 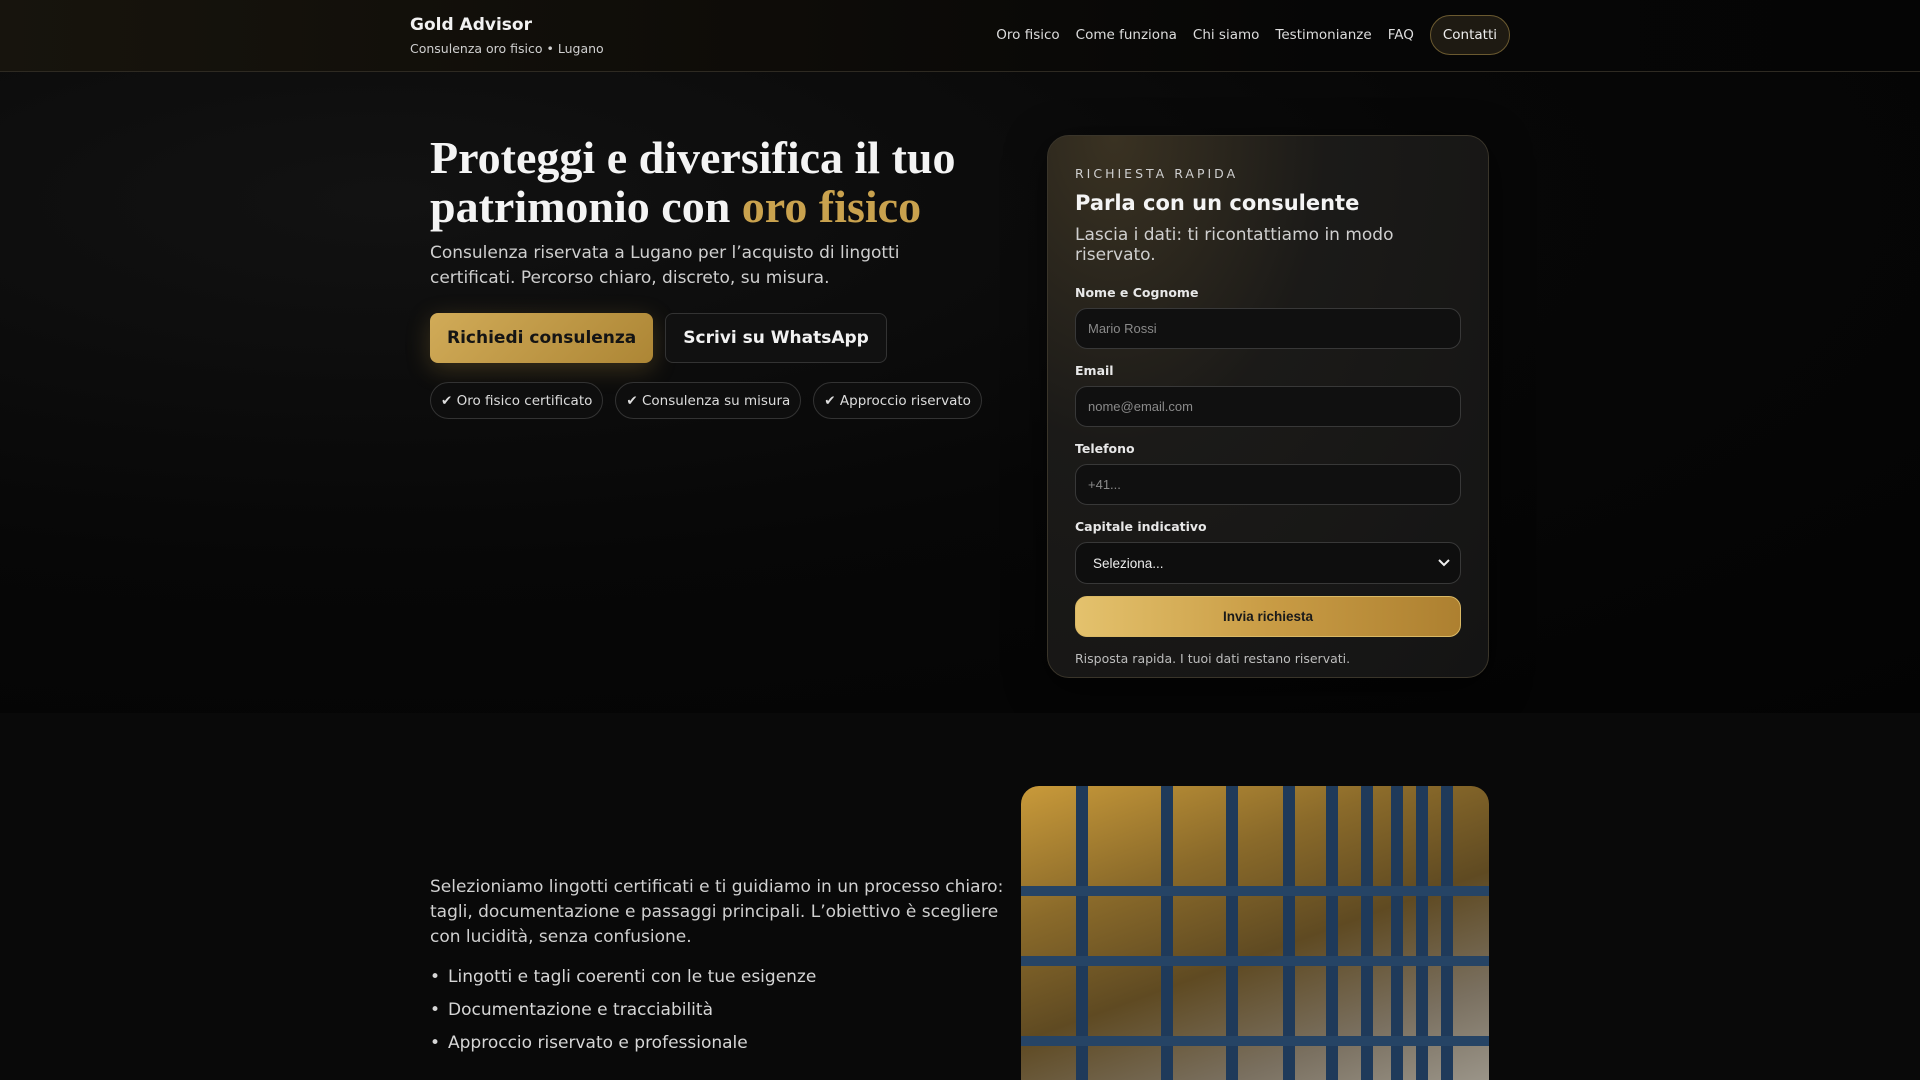 What do you see at coordinates (507, 48) in the screenshot?
I see `brand-tagline: Consulenza oro fisico • Lugano` at bounding box center [507, 48].